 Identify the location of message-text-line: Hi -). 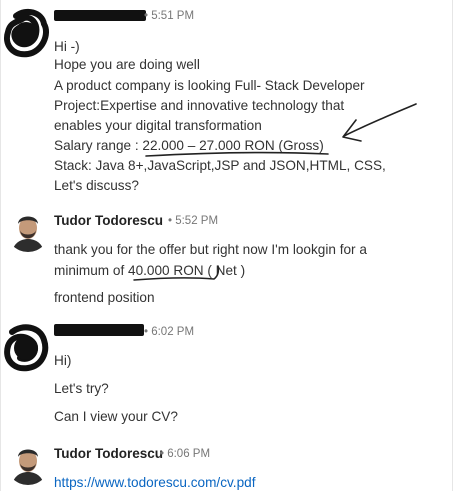
(67, 46).